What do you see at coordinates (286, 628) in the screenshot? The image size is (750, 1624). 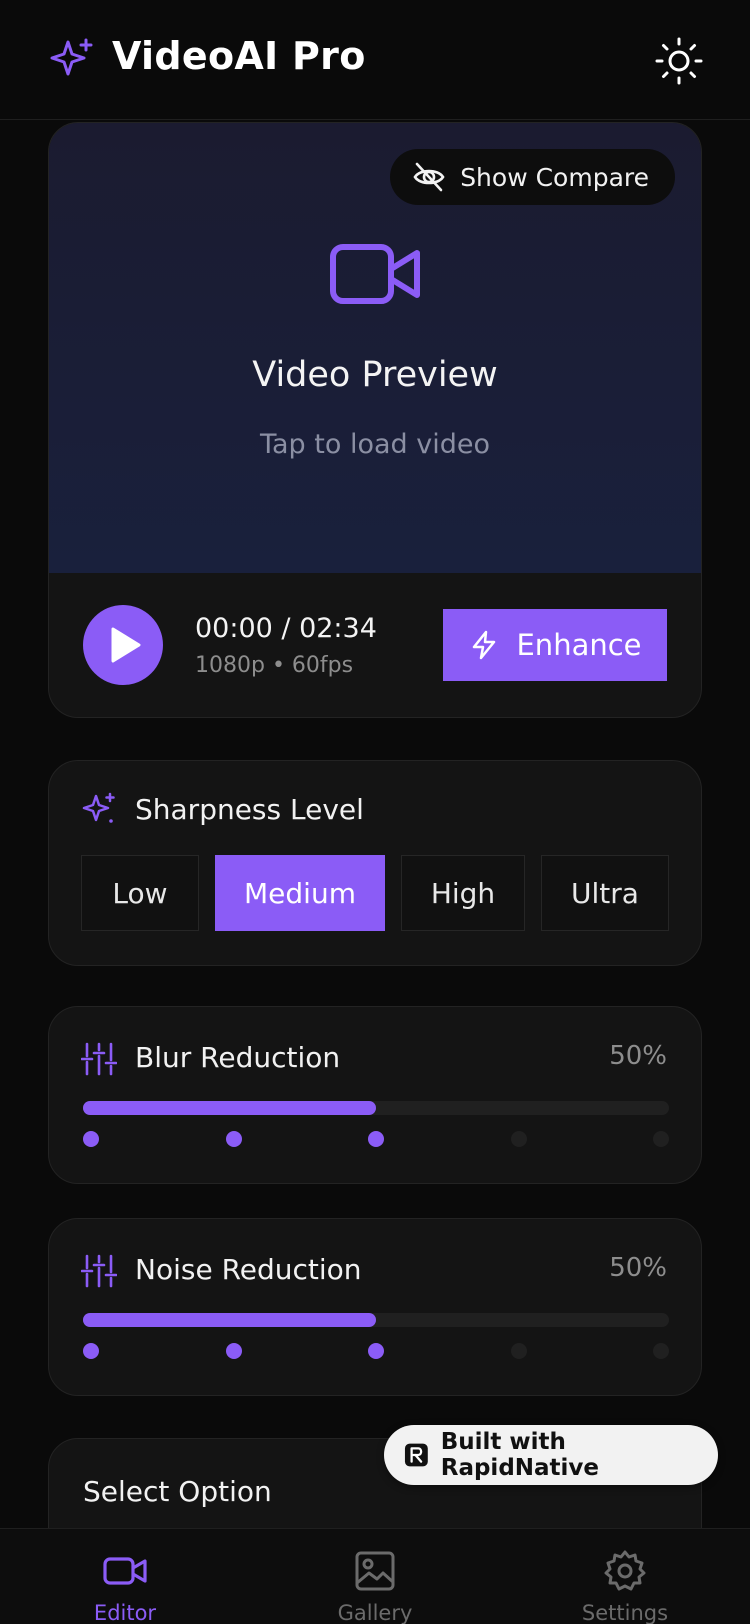 I see `playback-time: 00:00 / 02:34` at bounding box center [286, 628].